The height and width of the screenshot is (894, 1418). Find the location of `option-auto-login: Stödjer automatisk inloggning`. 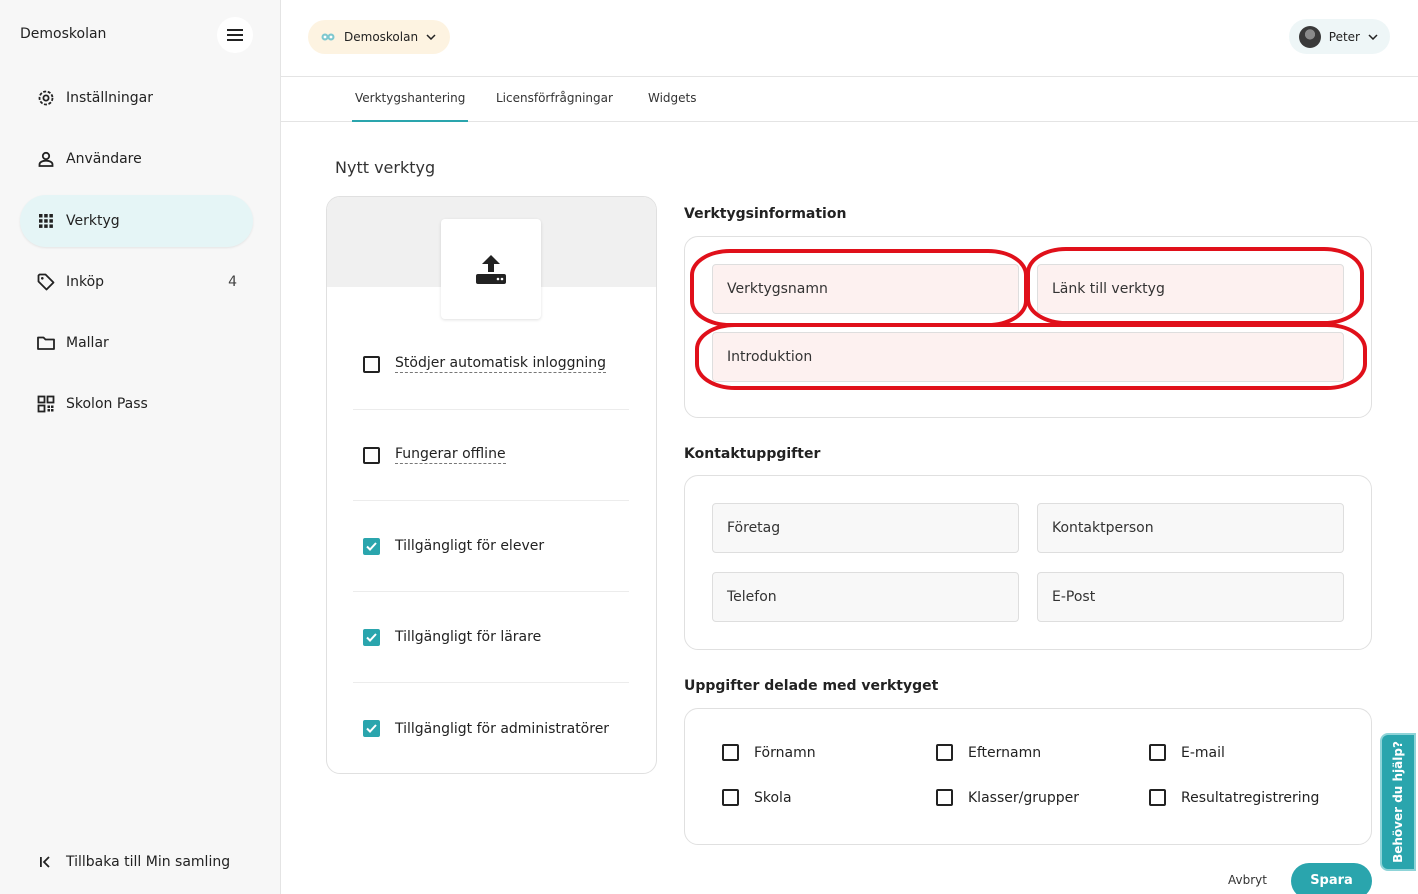

option-auto-login: Stödjer automatisk inloggning is located at coordinates (491, 364).